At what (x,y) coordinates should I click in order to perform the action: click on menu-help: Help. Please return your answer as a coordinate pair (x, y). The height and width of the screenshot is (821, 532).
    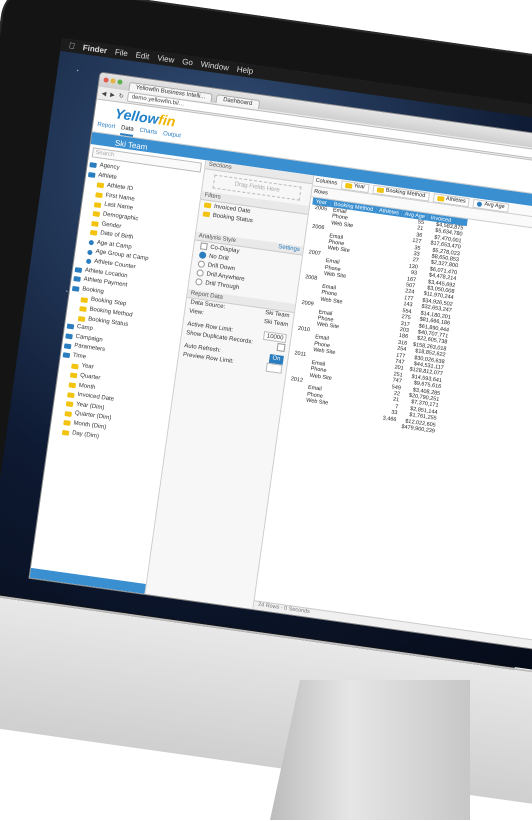
    Looking at the image, I should click on (245, 70).